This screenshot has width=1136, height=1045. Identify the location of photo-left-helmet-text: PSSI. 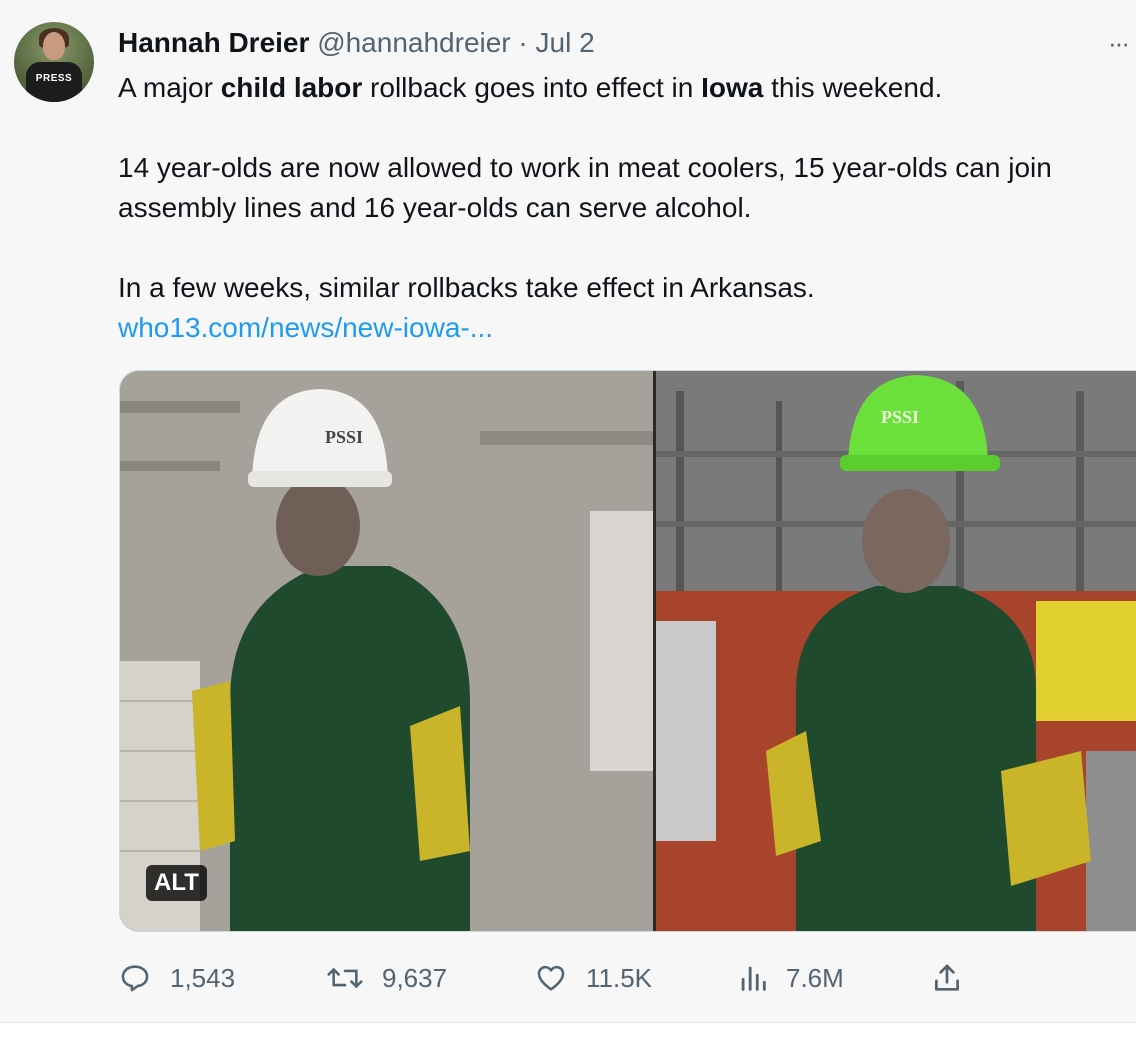
(344, 437).